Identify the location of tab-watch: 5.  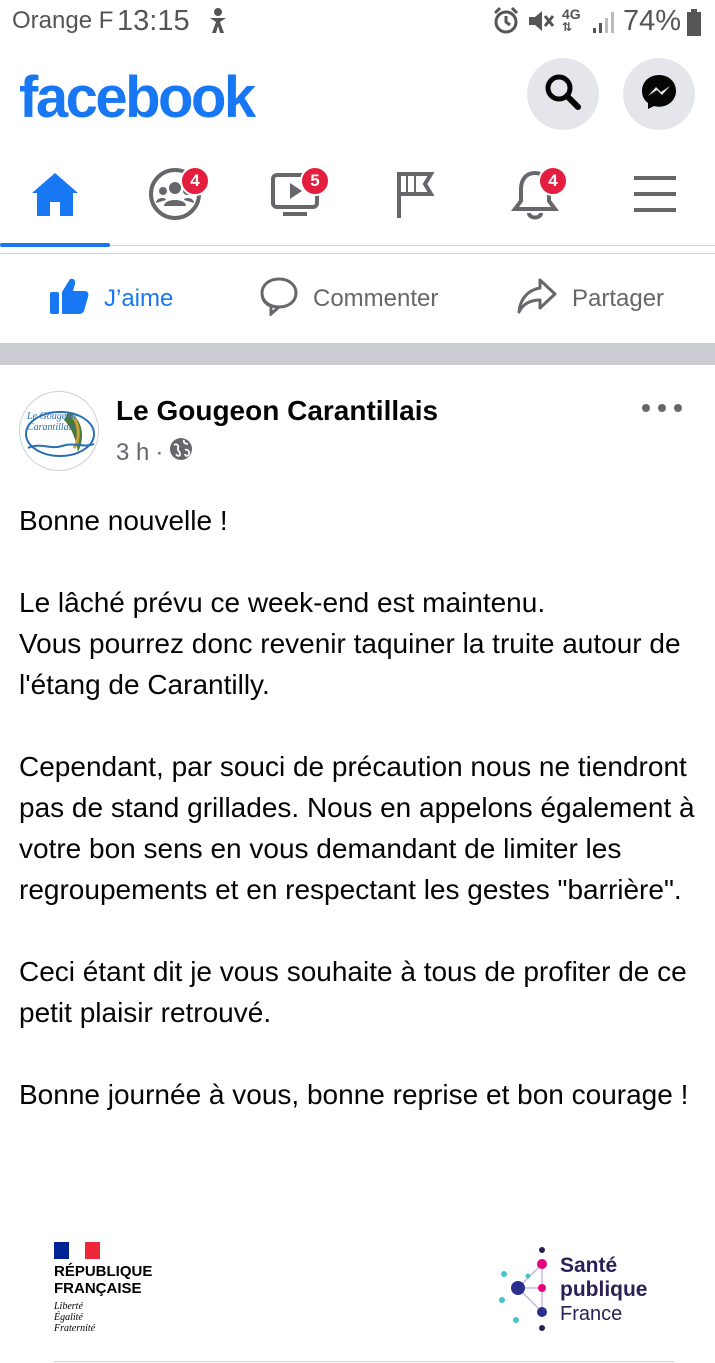
(295, 196).